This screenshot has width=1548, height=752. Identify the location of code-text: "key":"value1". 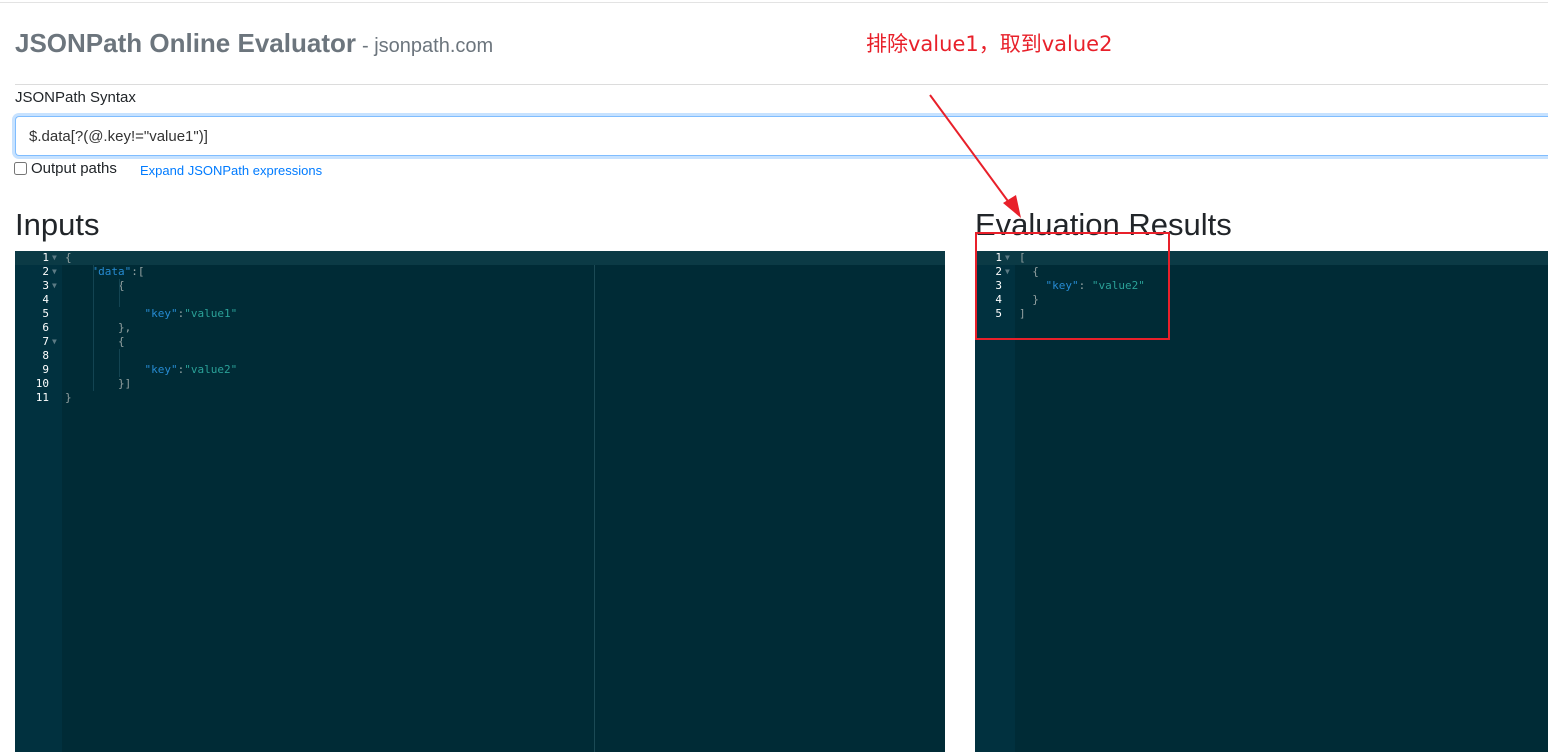
(151, 314).